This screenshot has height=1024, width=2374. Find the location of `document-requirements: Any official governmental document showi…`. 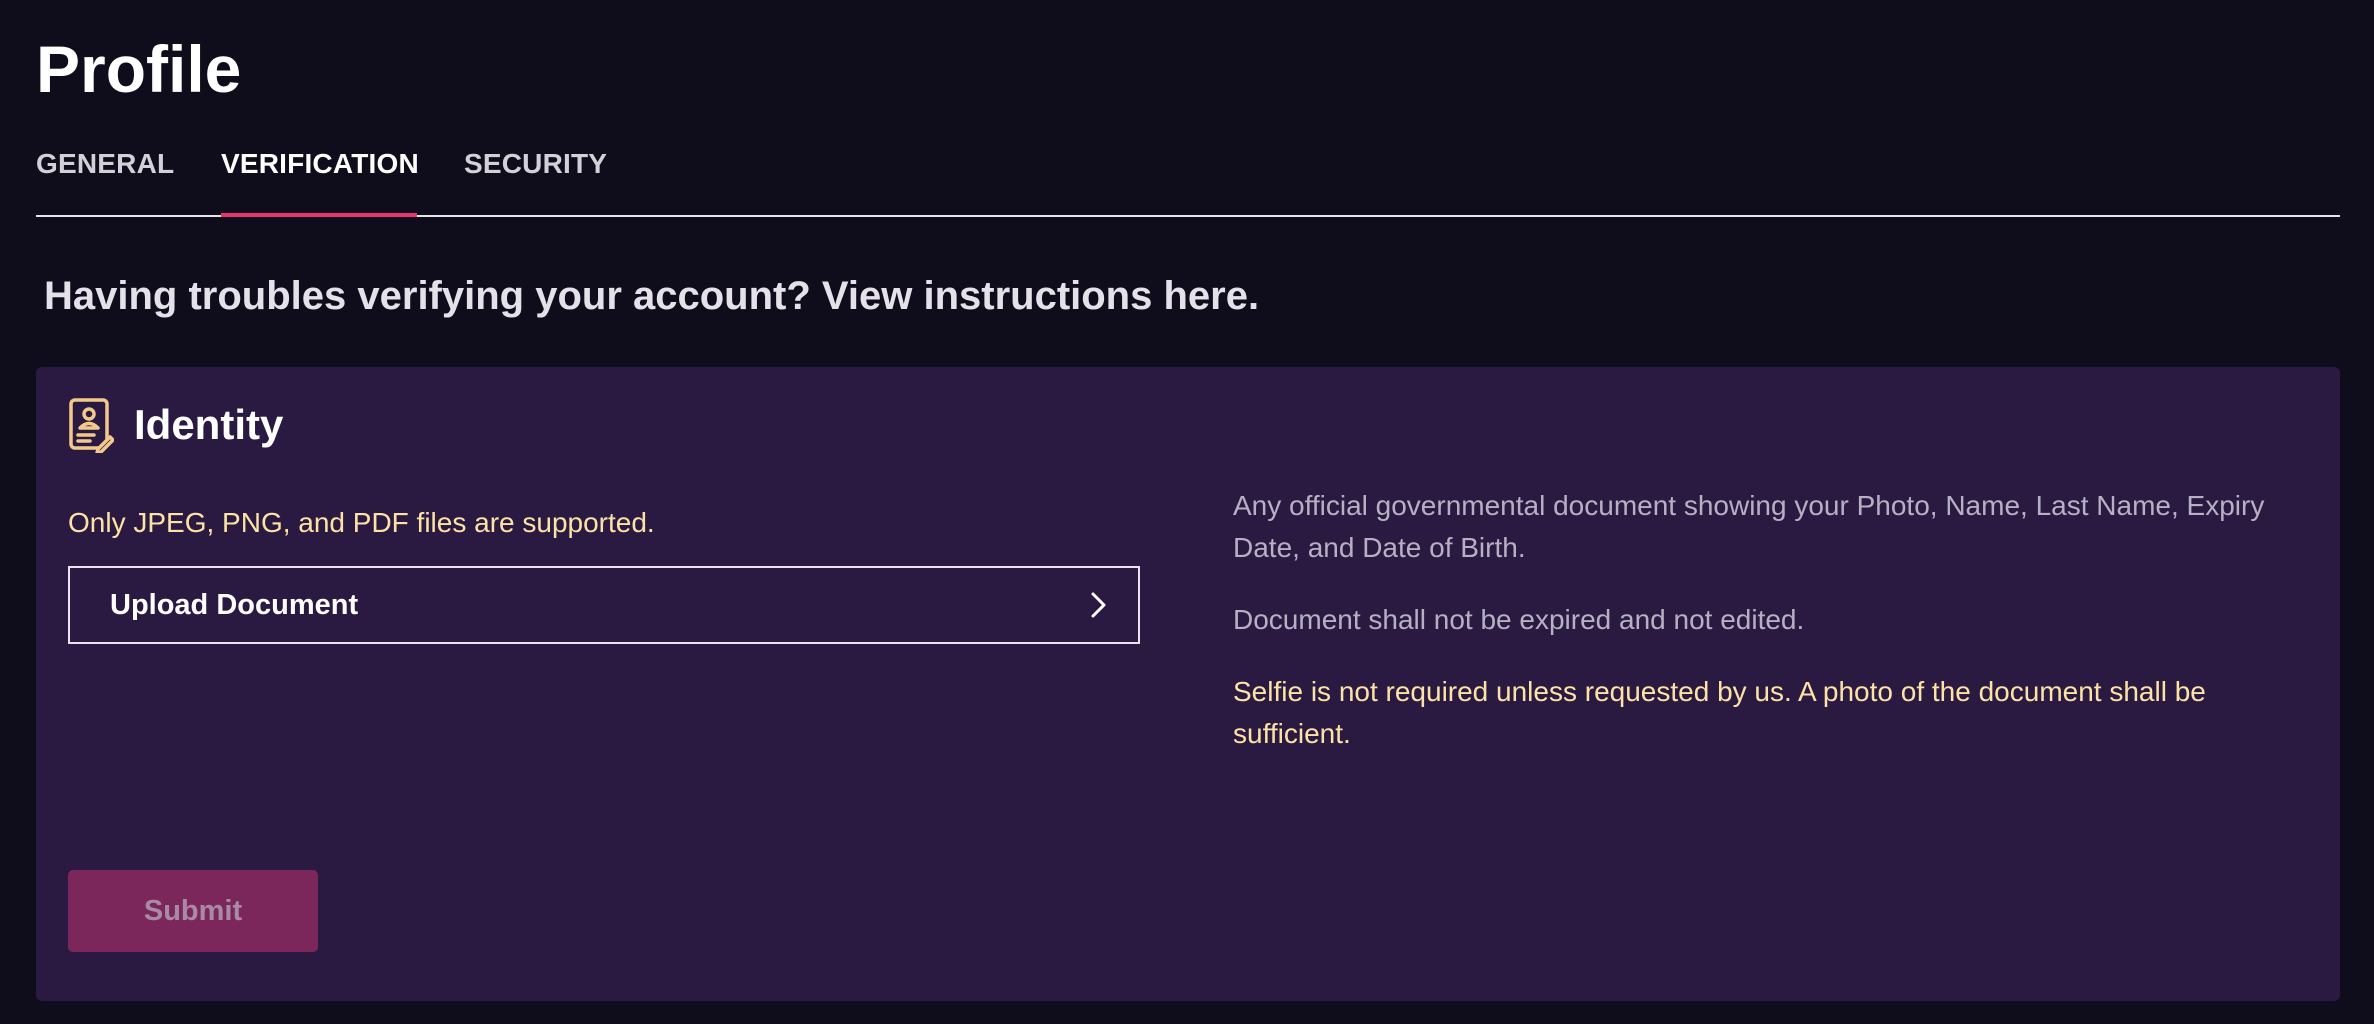

document-requirements: Any official governmental document showi… is located at coordinates (1773, 635).